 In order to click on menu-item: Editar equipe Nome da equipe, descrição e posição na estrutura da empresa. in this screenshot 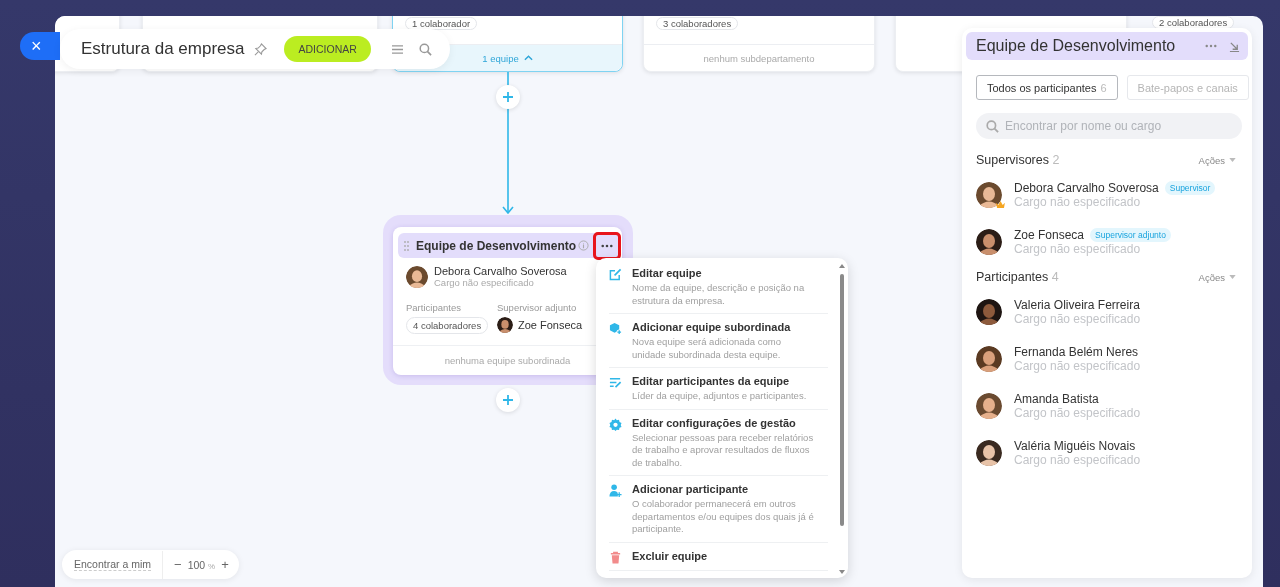, I will do `click(718, 287)`.